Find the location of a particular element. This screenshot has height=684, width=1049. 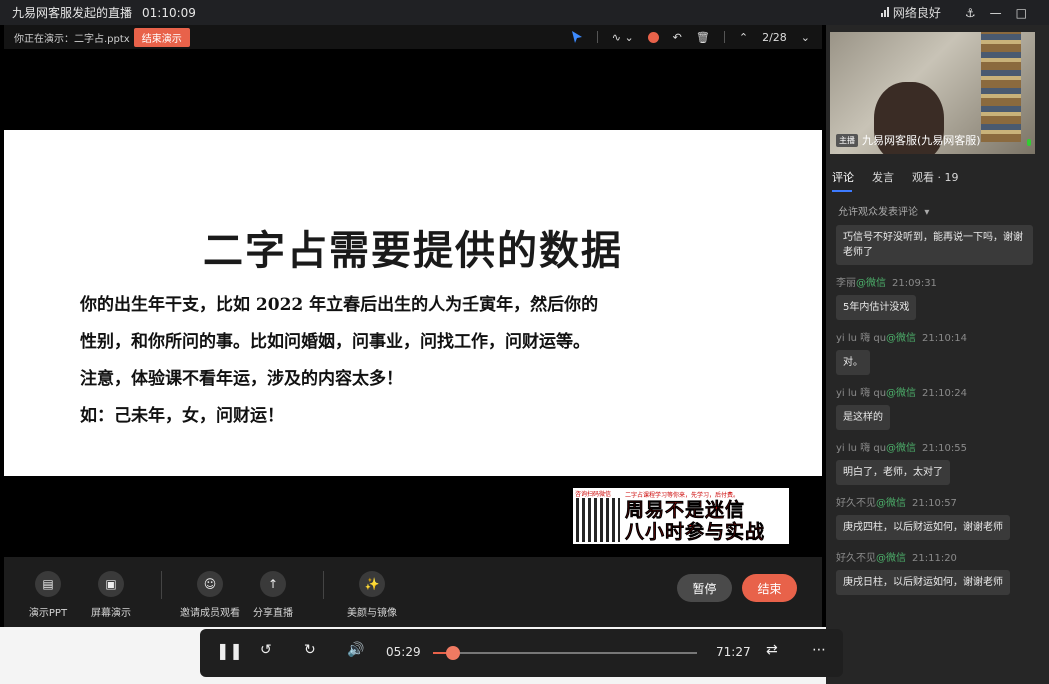

pin-icon: ⚓ is located at coordinates (970, 13).